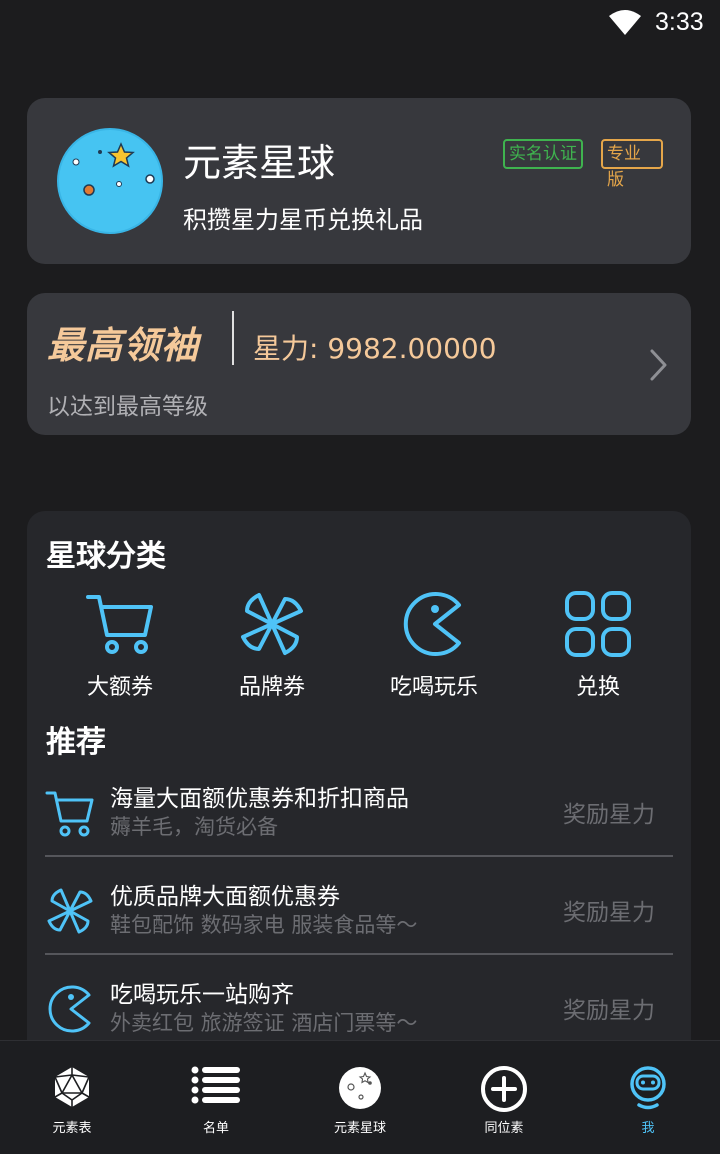 This screenshot has height=1154, width=720. What do you see at coordinates (360, 24) in the screenshot?
I see `status-bar: 3:33` at bounding box center [360, 24].